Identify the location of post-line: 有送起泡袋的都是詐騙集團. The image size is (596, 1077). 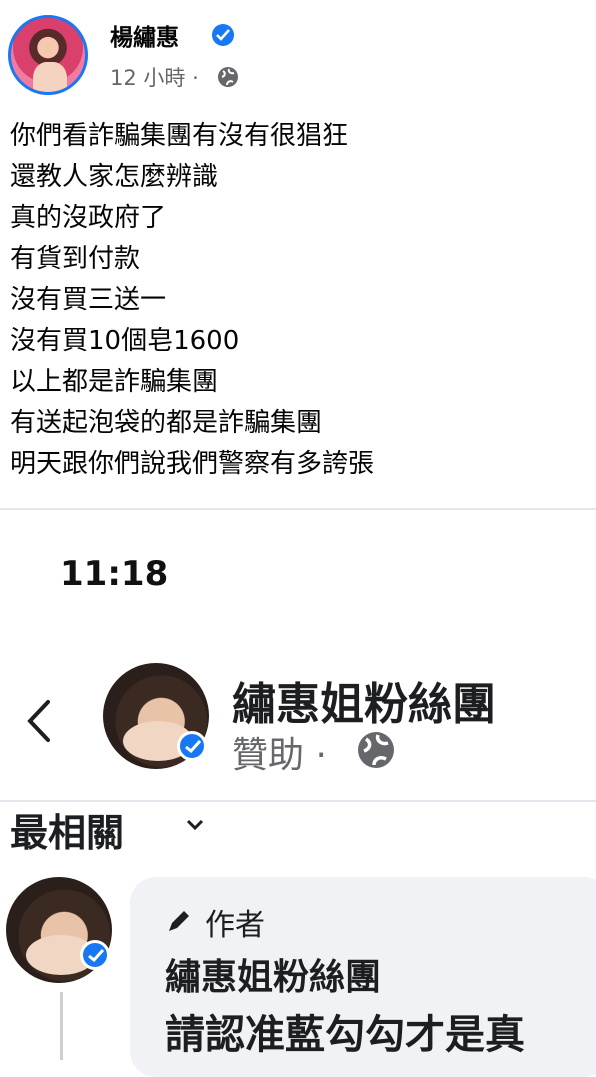
(166, 423).